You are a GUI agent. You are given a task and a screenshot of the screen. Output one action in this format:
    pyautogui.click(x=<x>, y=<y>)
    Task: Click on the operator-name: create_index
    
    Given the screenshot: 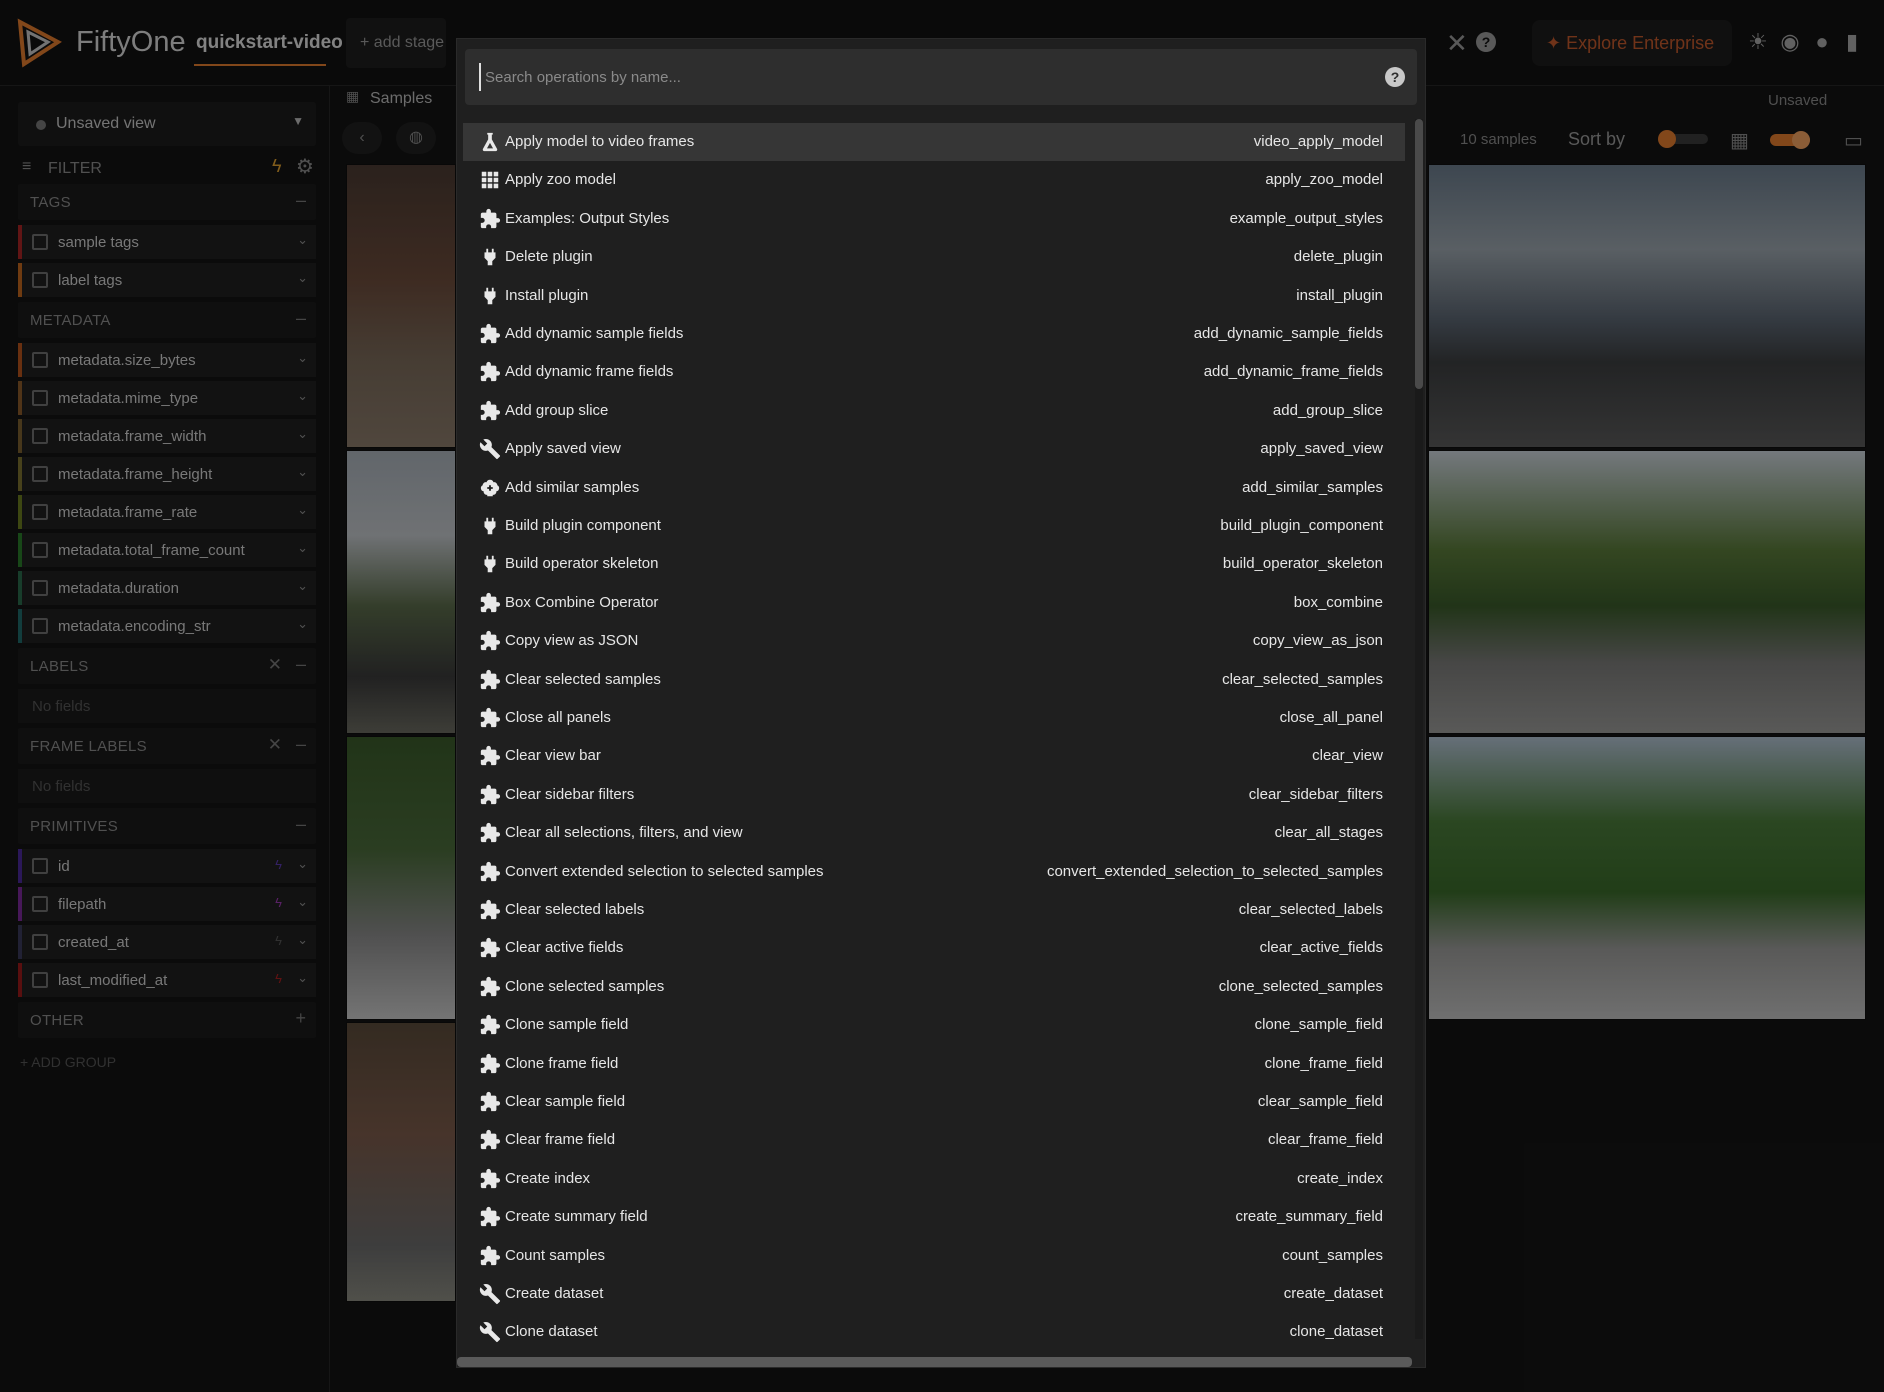 What is the action you would take?
    pyautogui.click(x=1340, y=1178)
    